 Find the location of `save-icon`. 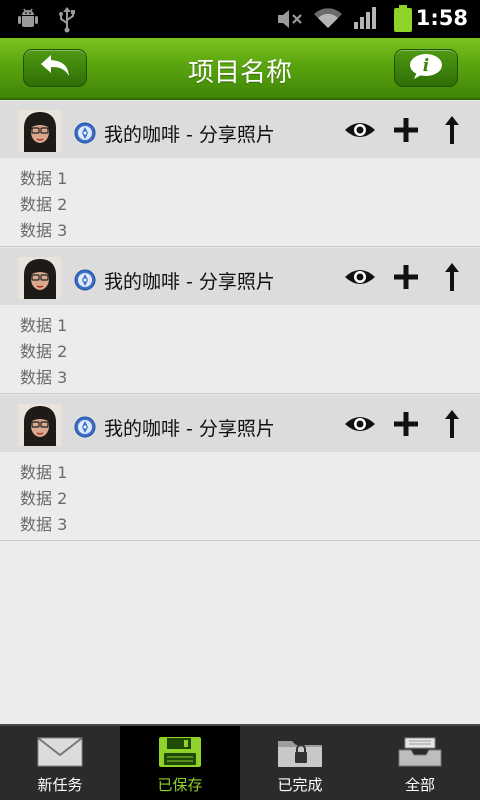

save-icon is located at coordinates (180, 752).